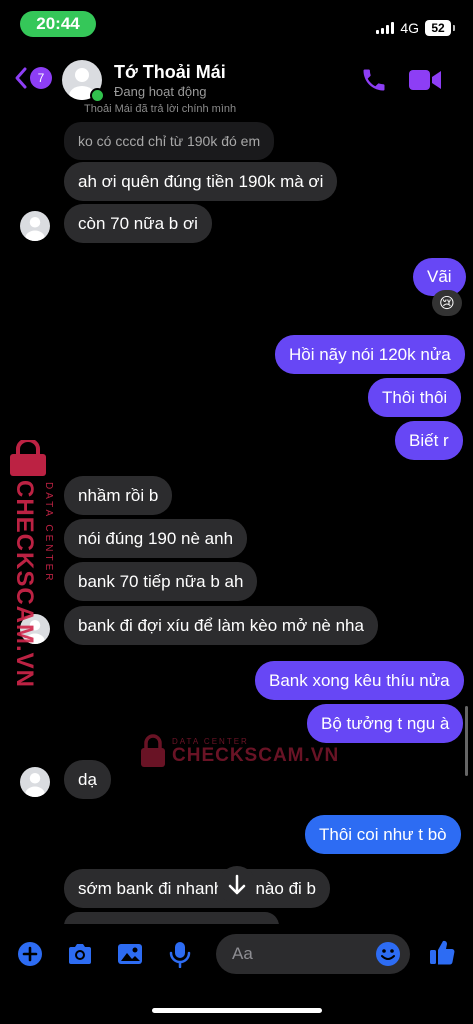 This screenshot has width=473, height=1024. What do you see at coordinates (425, 80) in the screenshot?
I see `video-camera-icon` at bounding box center [425, 80].